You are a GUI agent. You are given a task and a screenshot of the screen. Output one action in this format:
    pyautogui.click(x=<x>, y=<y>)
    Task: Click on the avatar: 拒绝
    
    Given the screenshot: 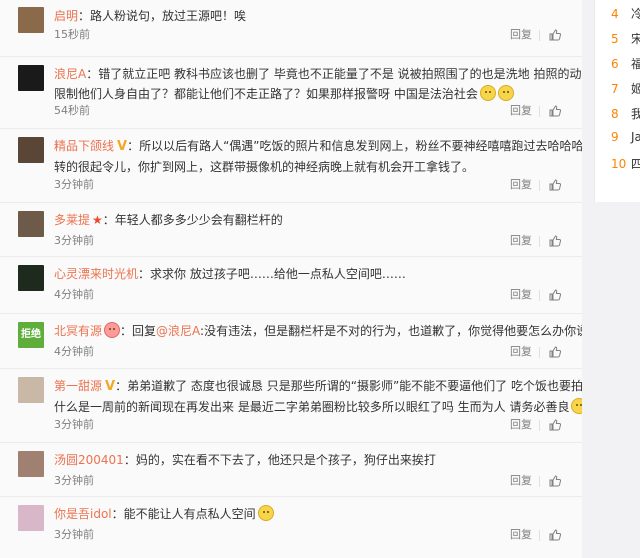 What is the action you would take?
    pyautogui.click(x=31, y=335)
    